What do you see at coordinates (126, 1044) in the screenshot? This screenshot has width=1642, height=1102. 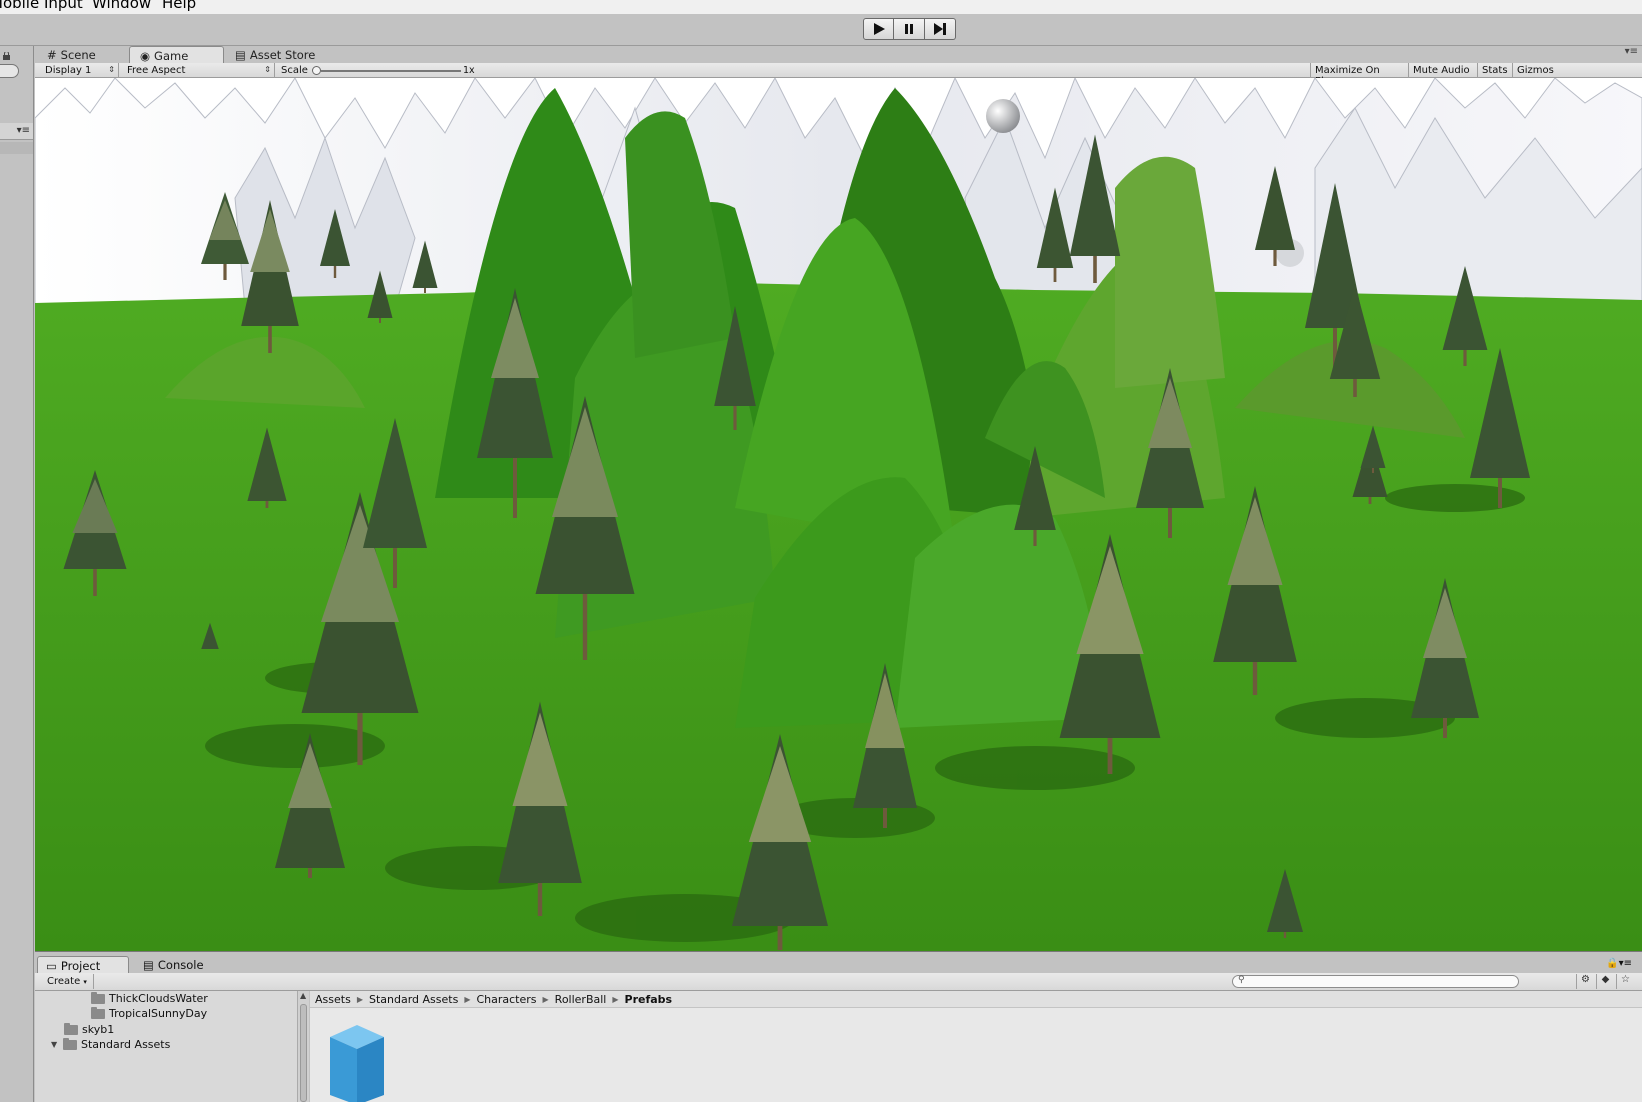 I see `tree-item-label: Standard Assets` at bounding box center [126, 1044].